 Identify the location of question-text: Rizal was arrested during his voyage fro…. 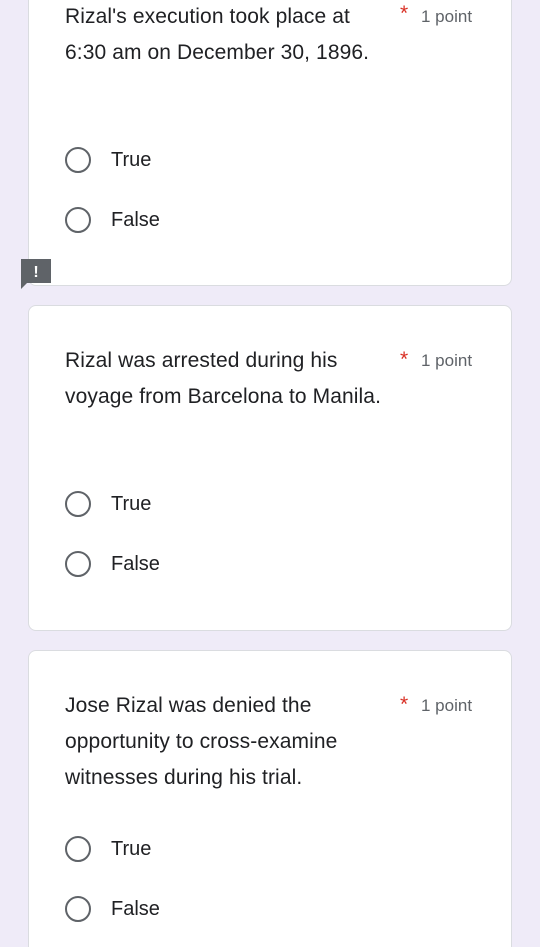
(223, 378).